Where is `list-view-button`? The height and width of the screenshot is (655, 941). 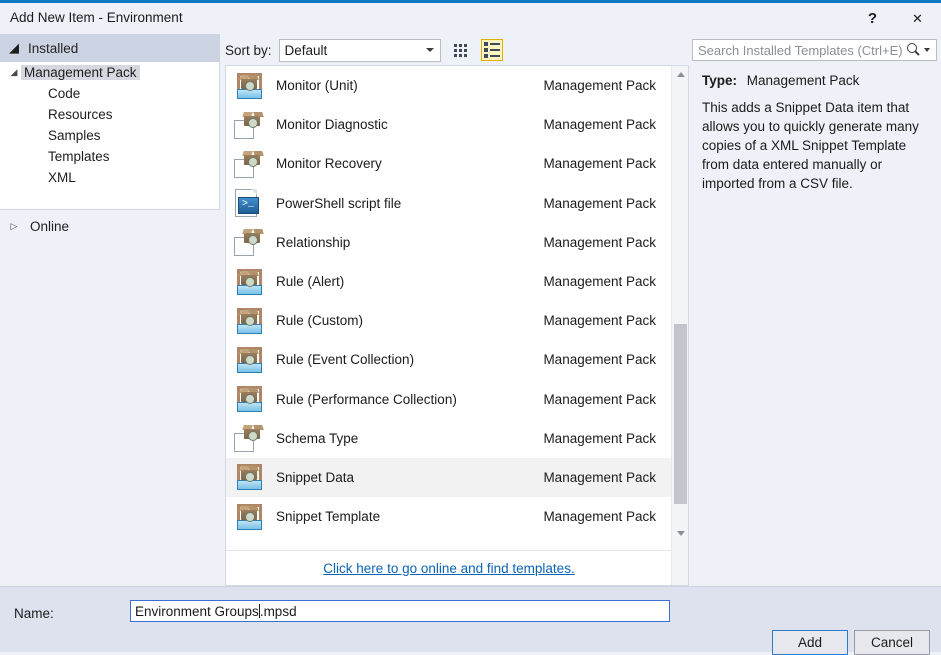
list-view-button is located at coordinates (491, 50).